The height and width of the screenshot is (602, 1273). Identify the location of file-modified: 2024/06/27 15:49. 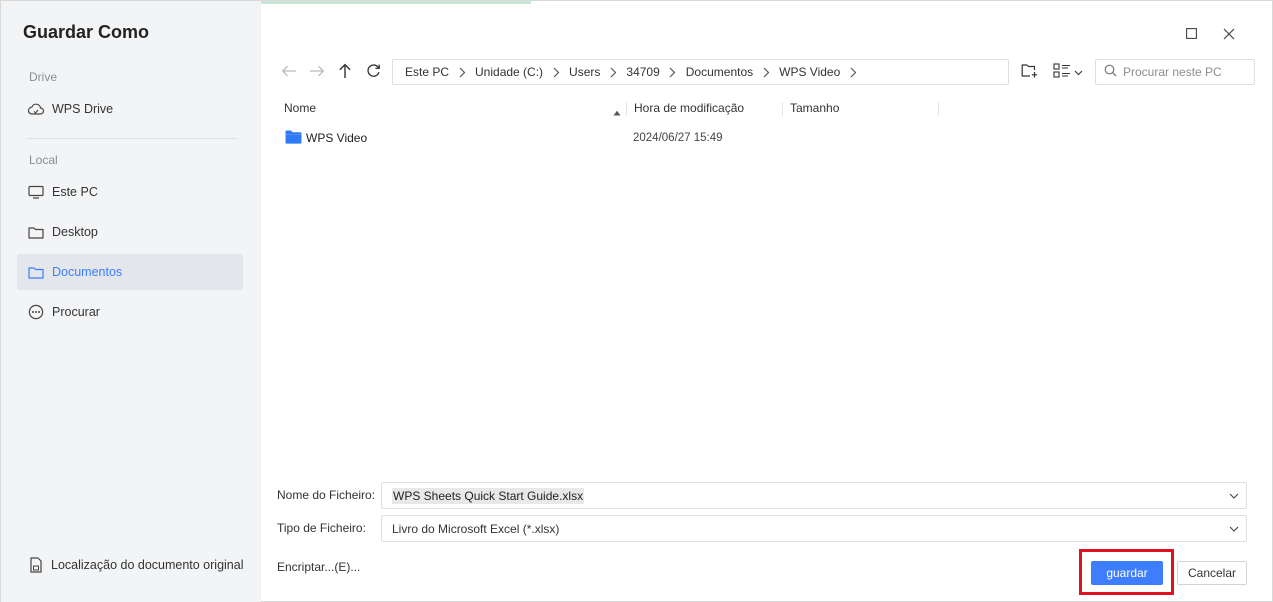
(678, 138).